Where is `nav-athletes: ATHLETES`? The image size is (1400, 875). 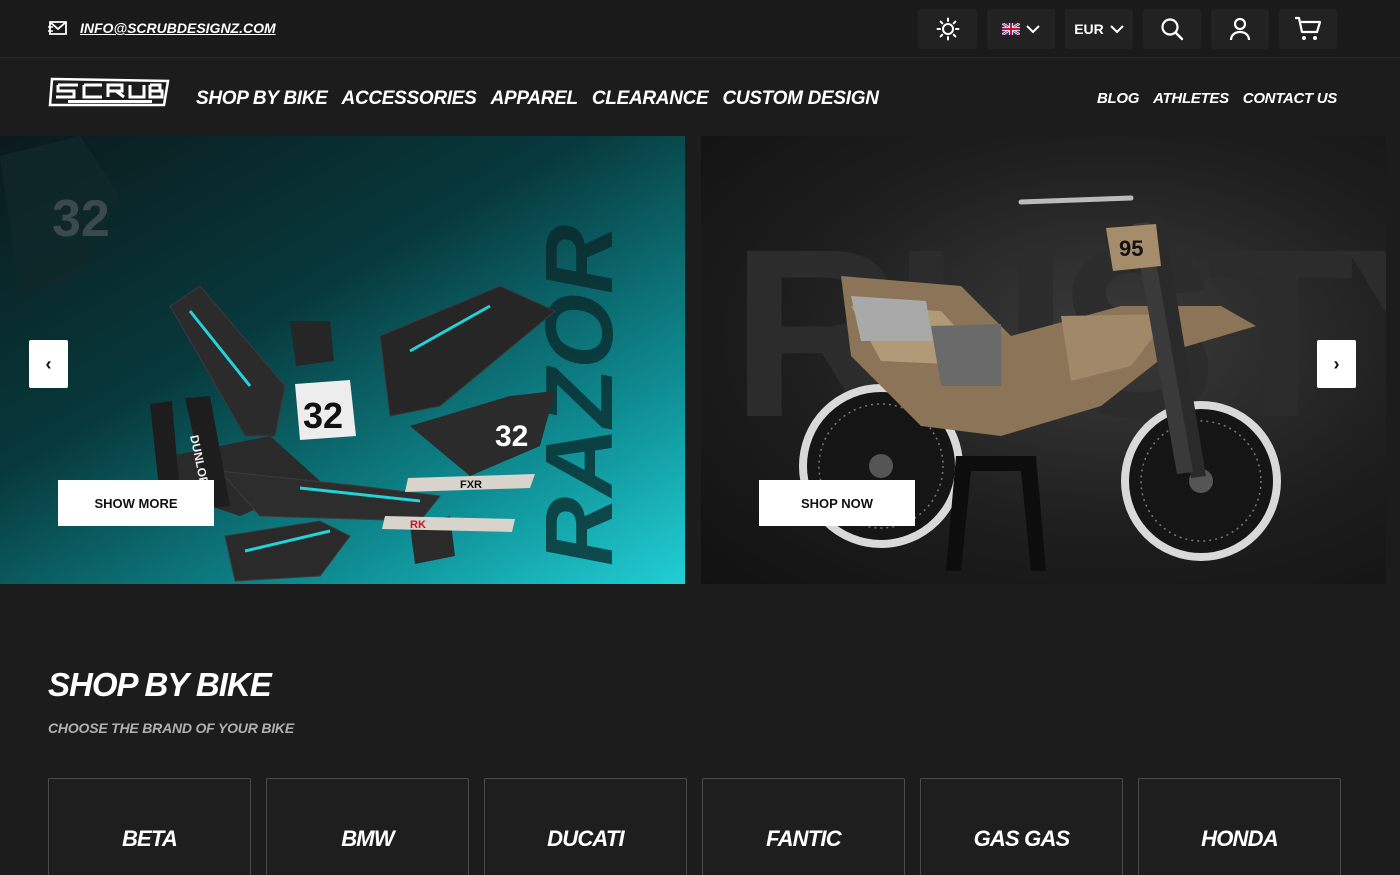
nav-athletes: ATHLETES is located at coordinates (1191, 98).